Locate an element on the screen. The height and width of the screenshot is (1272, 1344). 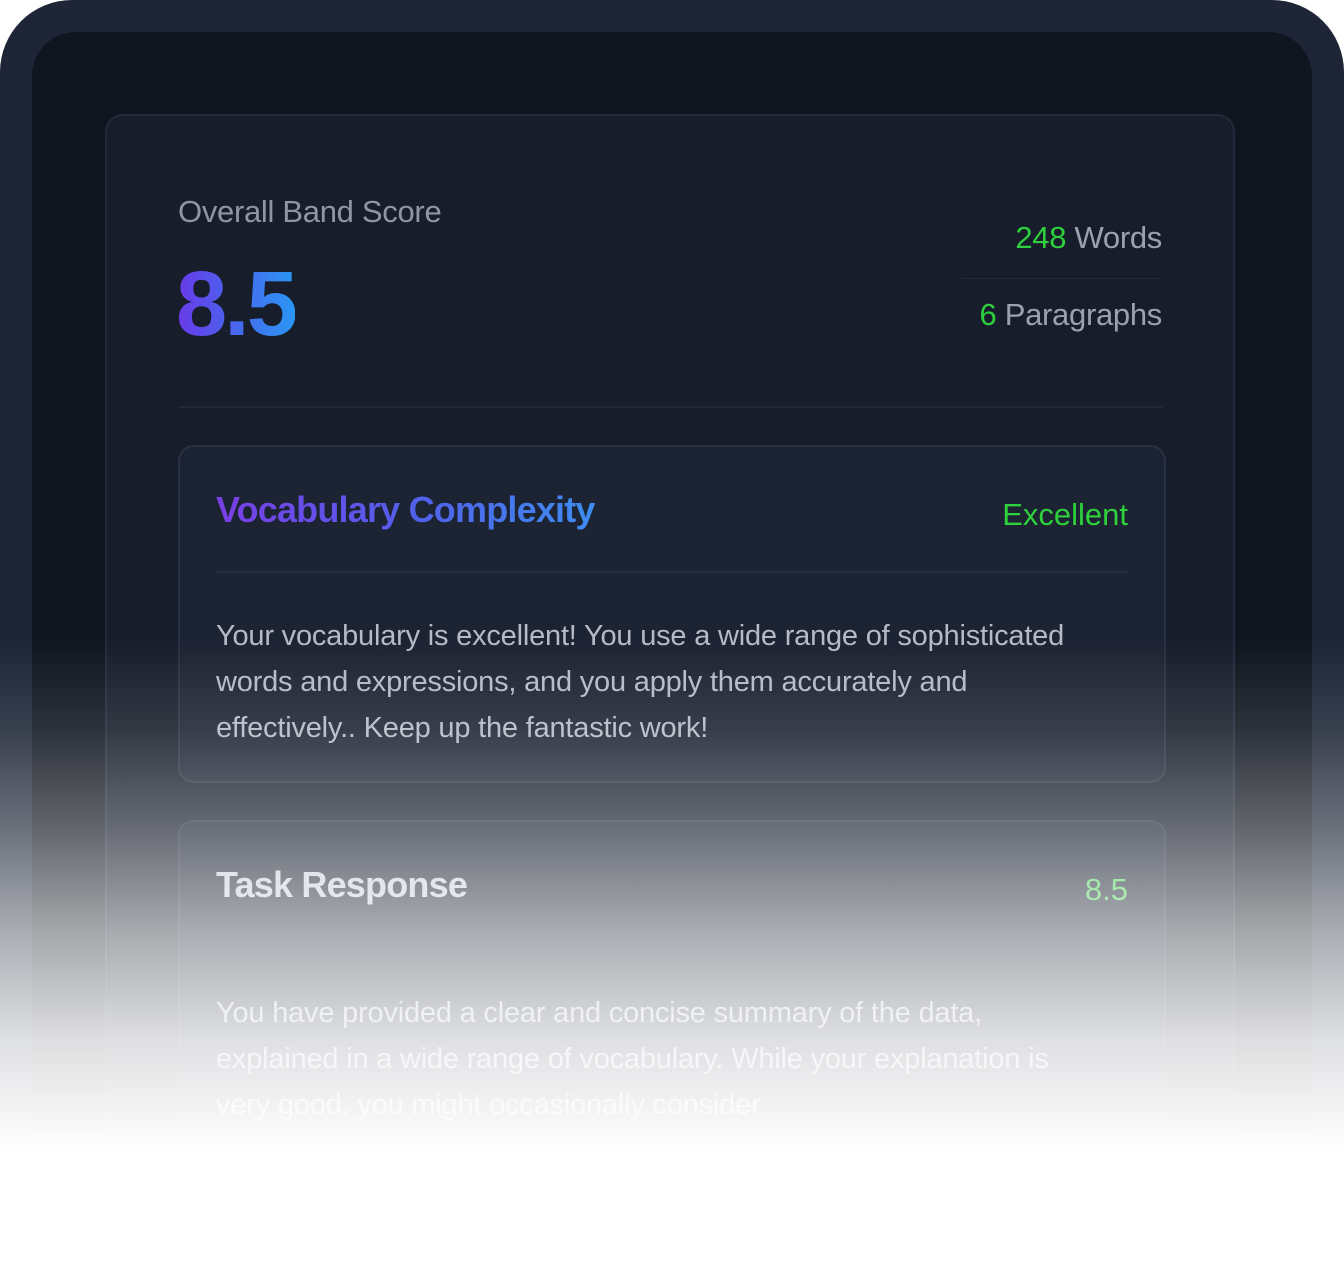
overall-band-score-label: Overall Band Score is located at coordinates (310, 211).